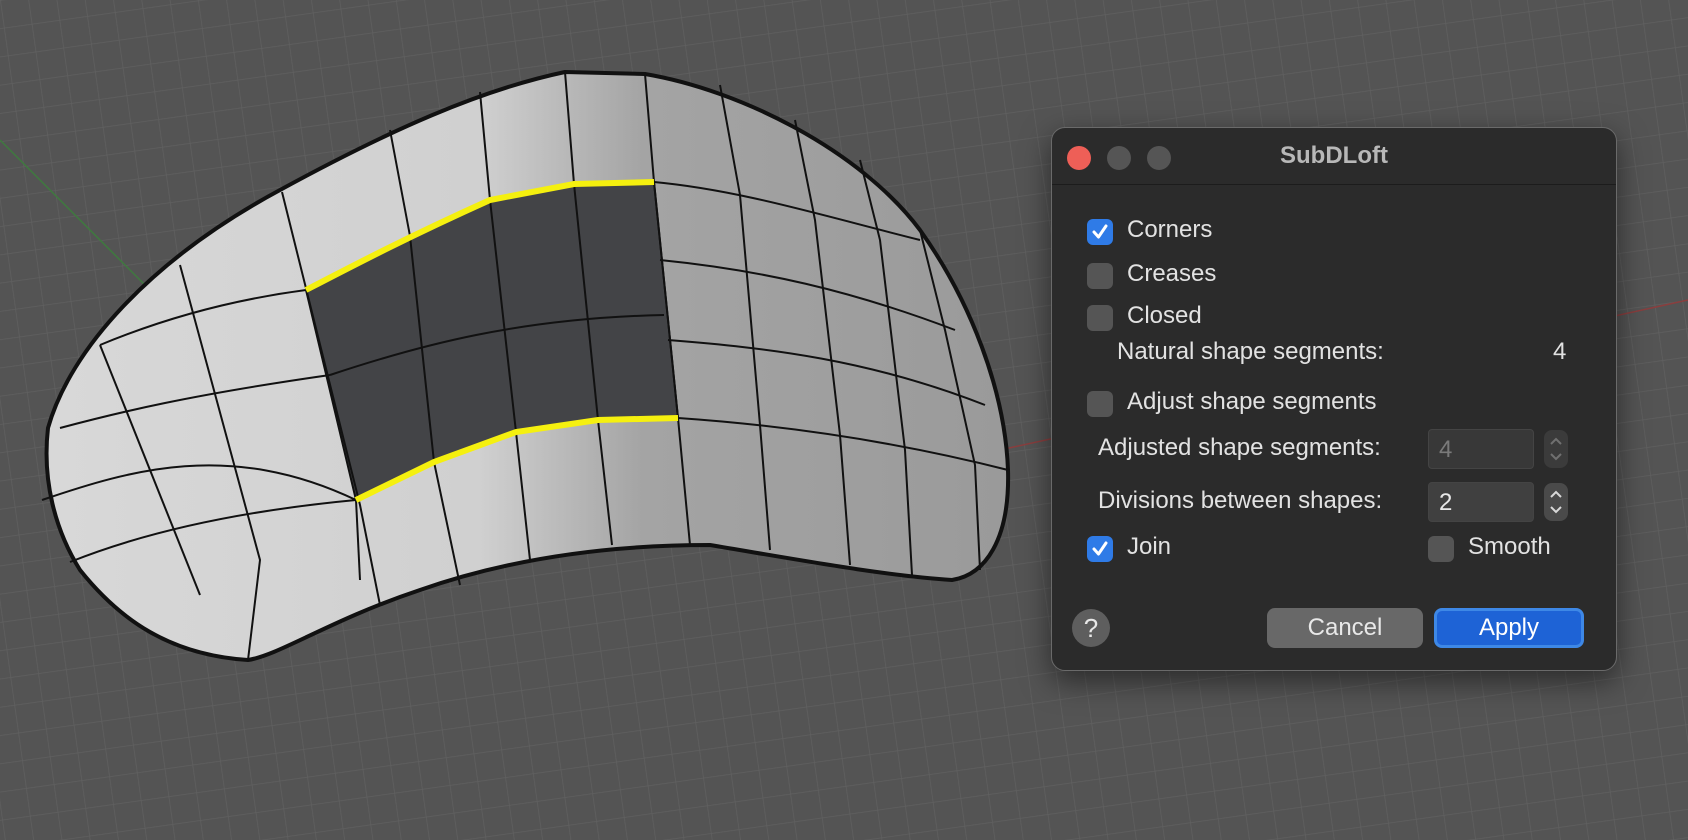 The image size is (1688, 840). Describe the element at coordinates (1240, 500) in the screenshot. I see `divisions-between-shapes-label: Divisions between shapes:` at that location.